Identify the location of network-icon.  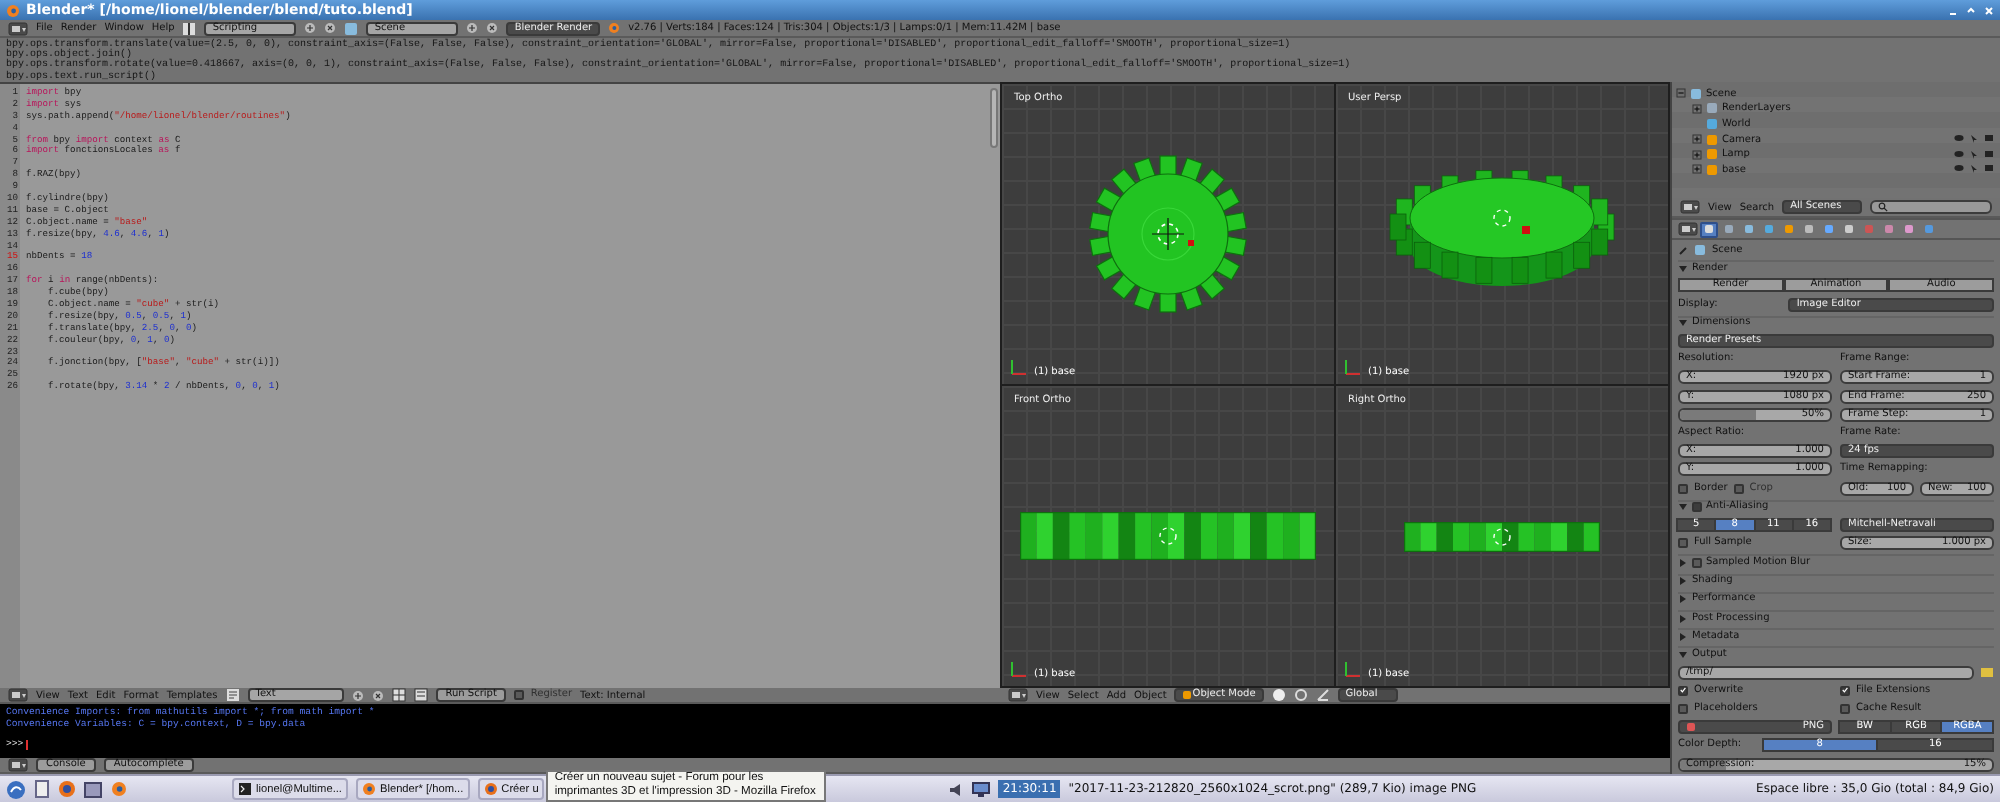
(981, 789).